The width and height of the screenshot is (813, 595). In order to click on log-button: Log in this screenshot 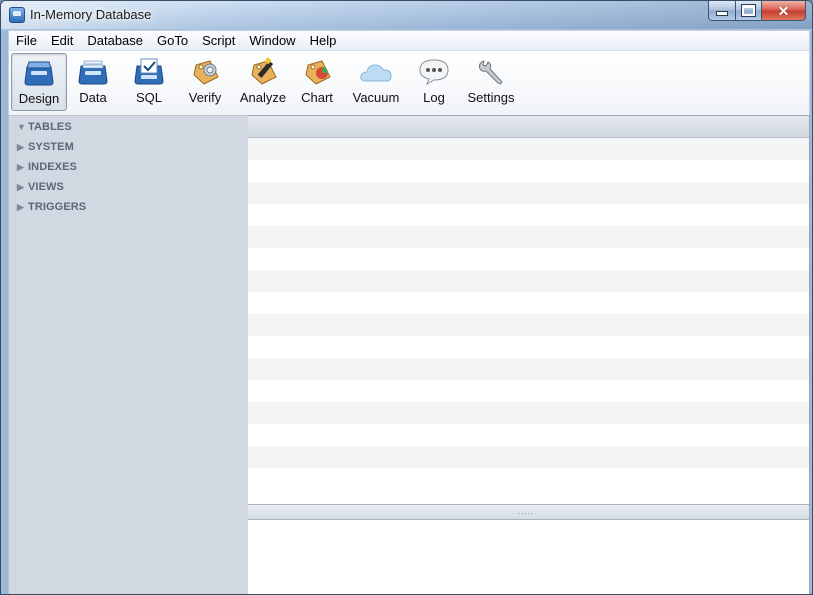, I will do `click(434, 81)`.